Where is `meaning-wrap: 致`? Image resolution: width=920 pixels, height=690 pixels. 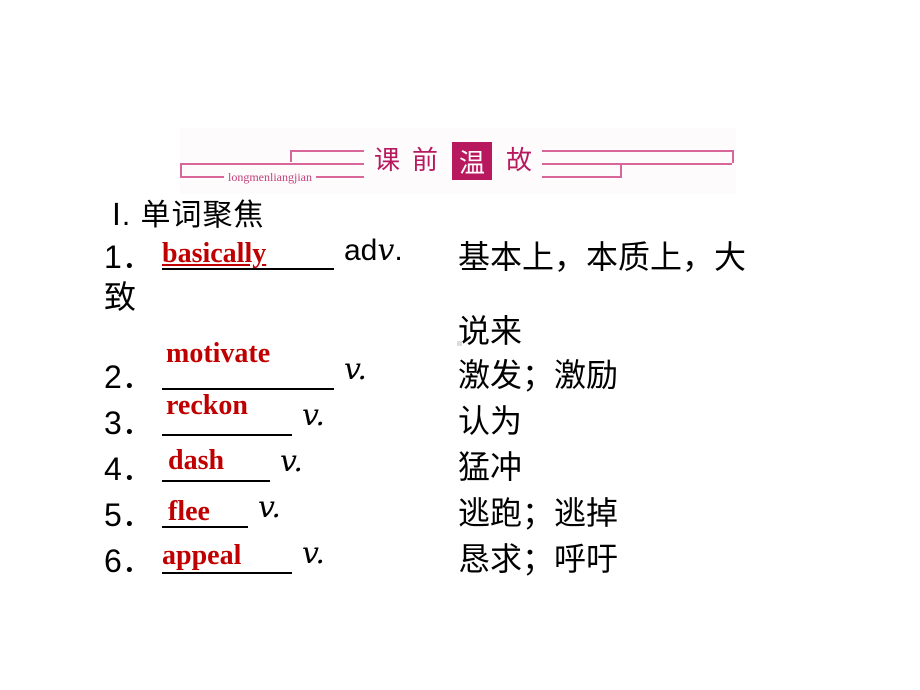
meaning-wrap: 致 is located at coordinates (120, 297).